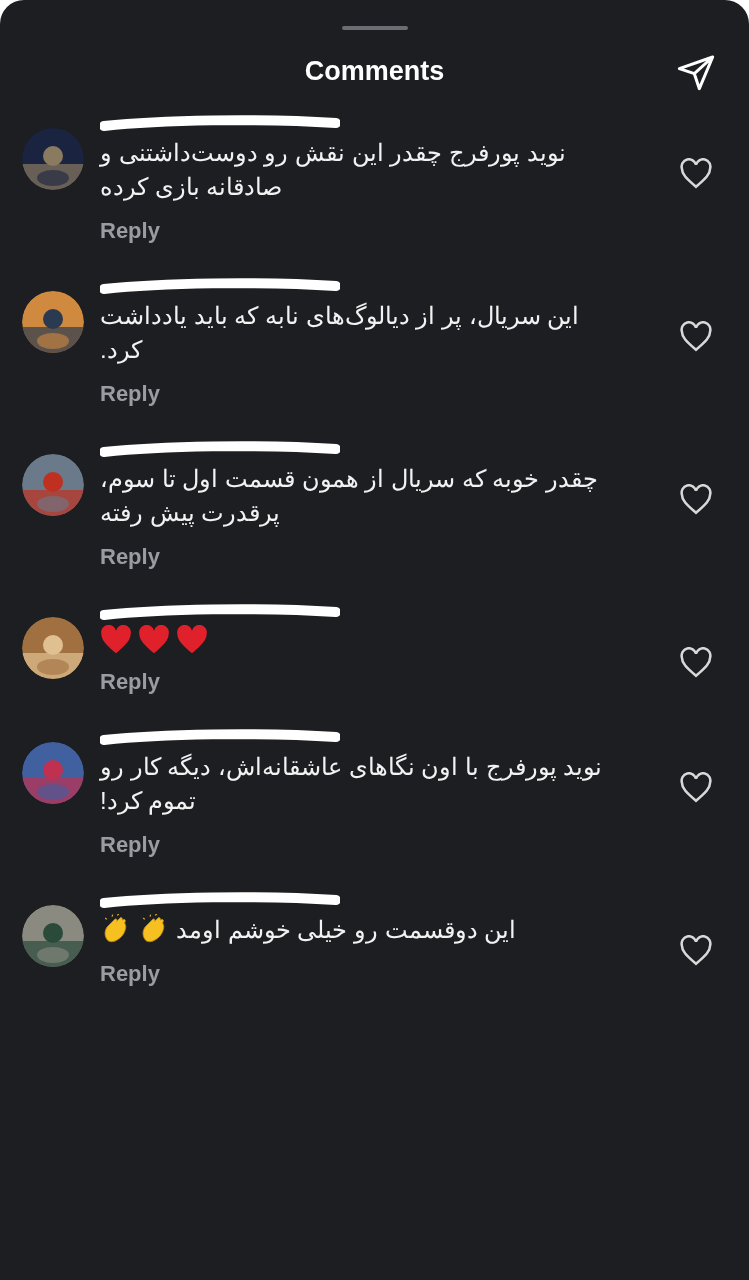 The width and height of the screenshot is (749, 1280). Describe the element at coordinates (349, 496) in the screenshot. I see `comment-text: چقدر خوبه که سریال از همون قسمت اول تا سوم، پرقدرت پیش رفته` at that location.